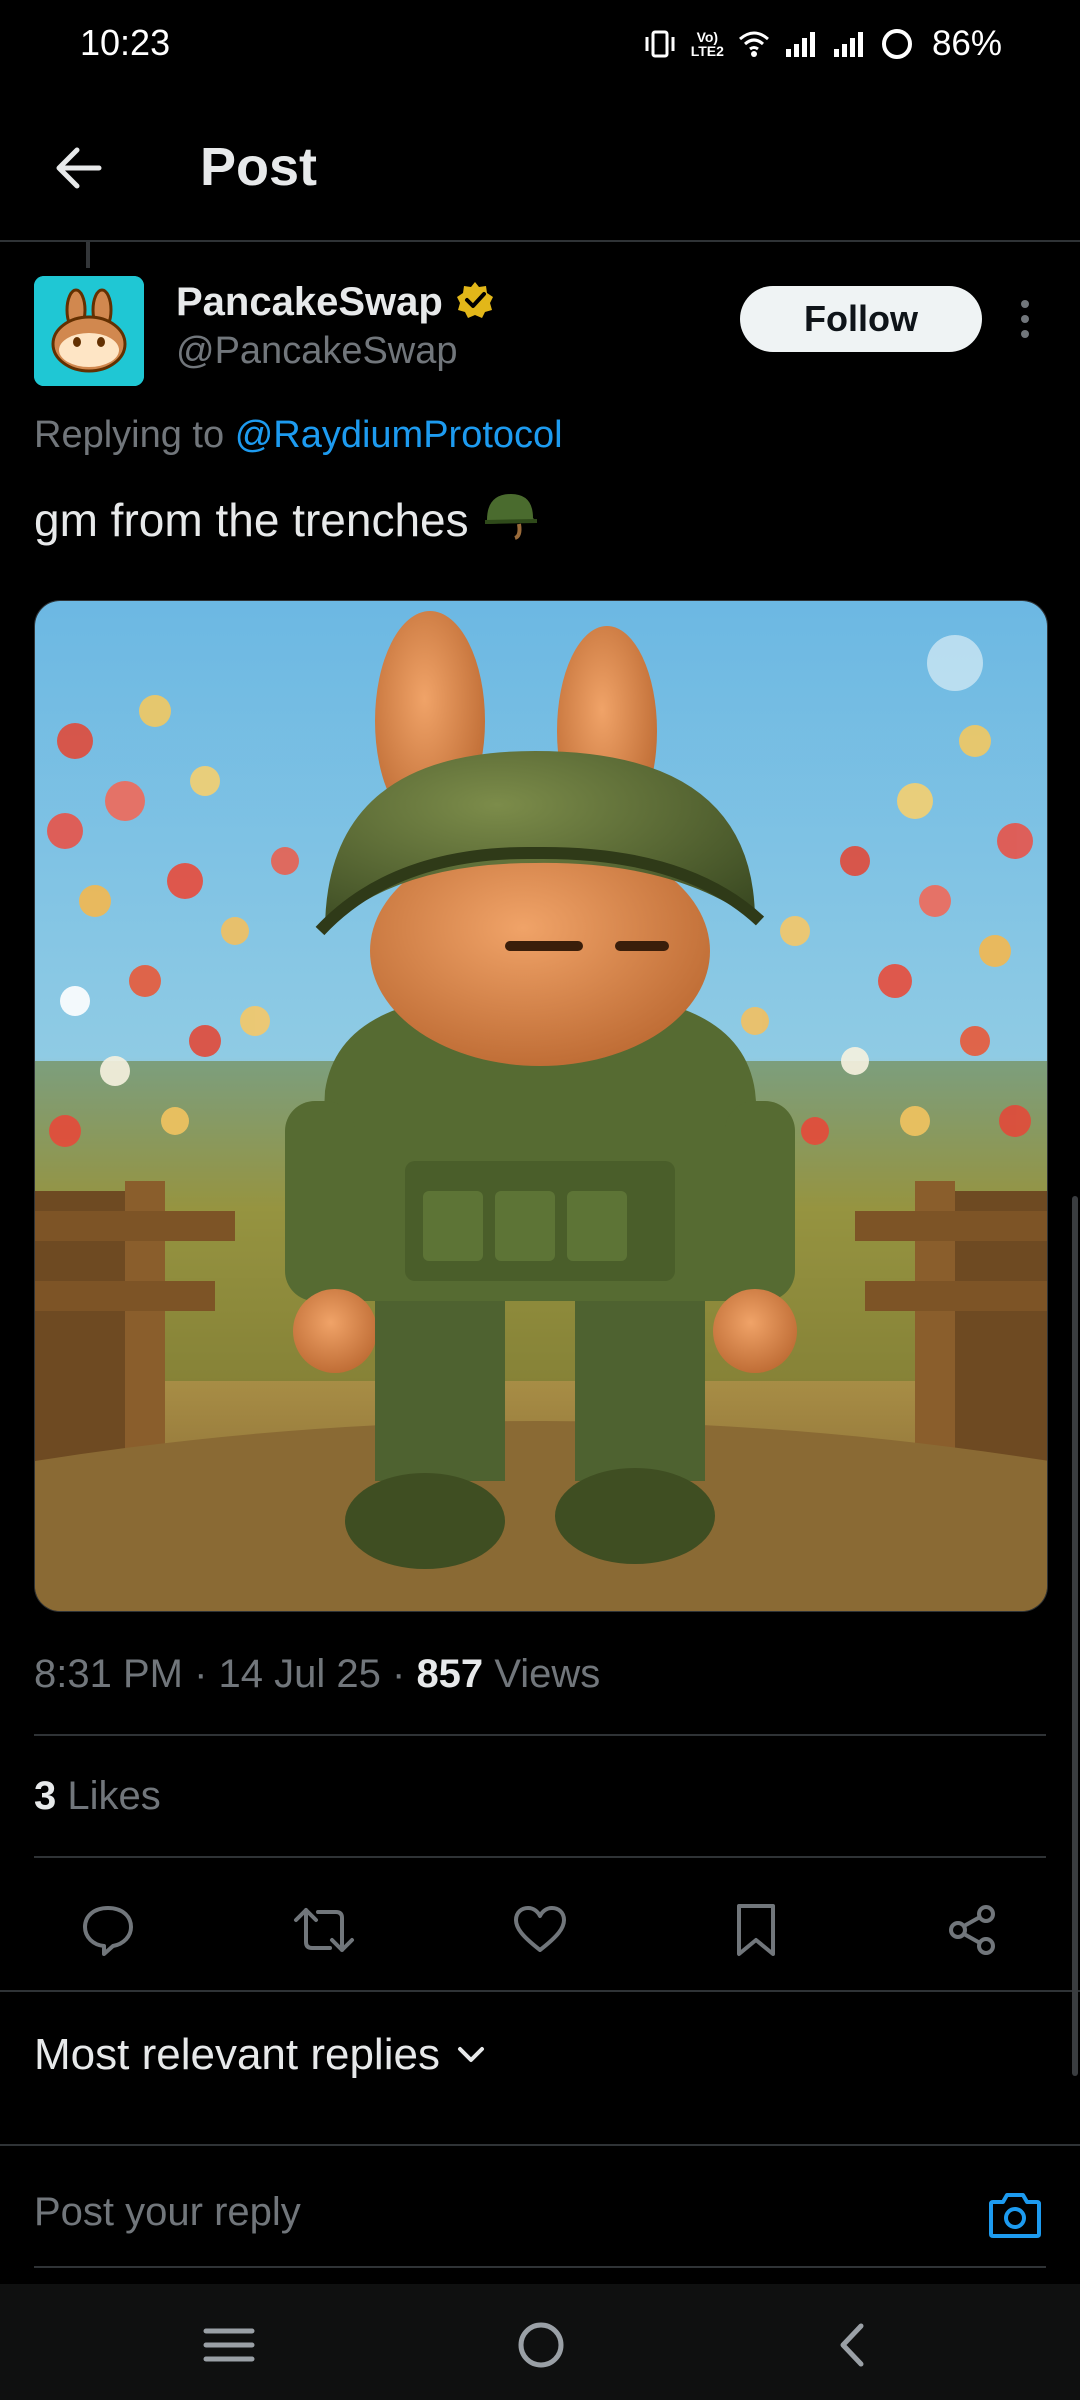  I want to click on thread-connector-line, so click(88, 255).